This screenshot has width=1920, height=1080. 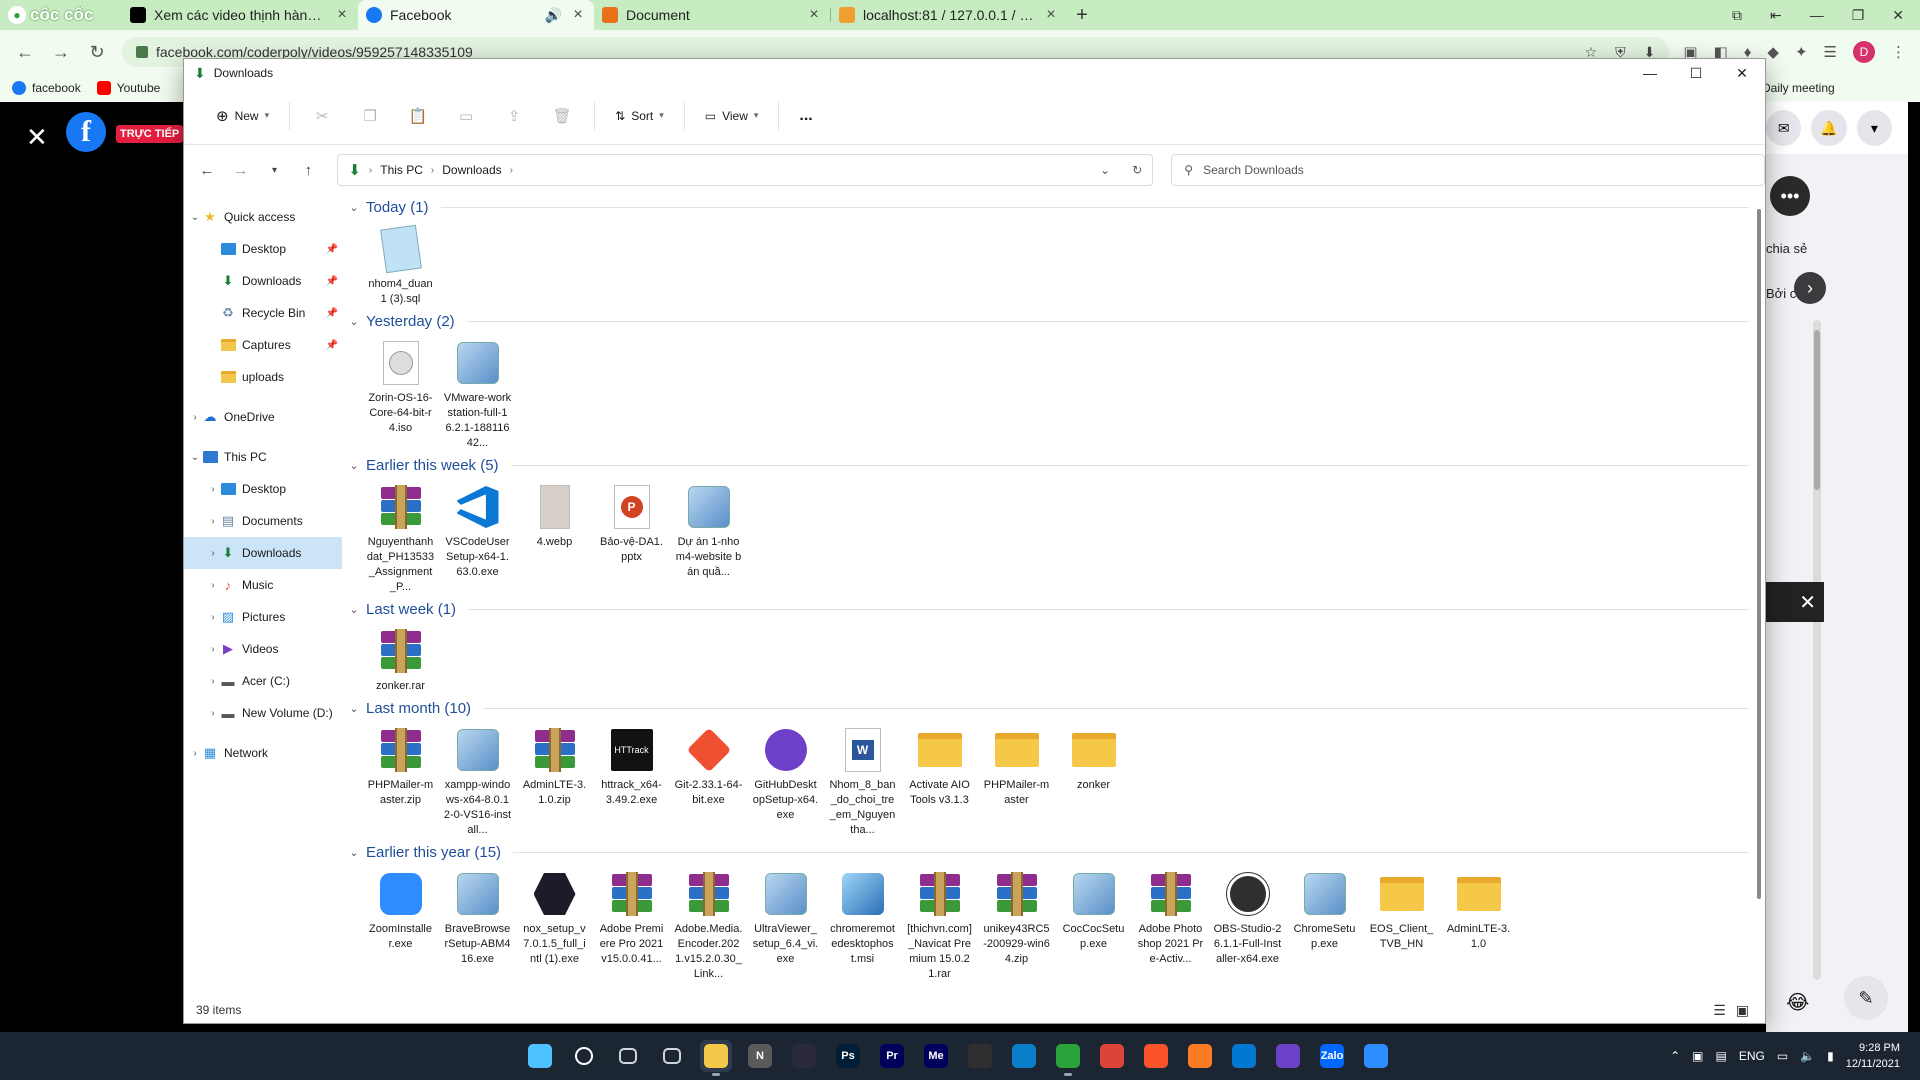 I want to click on playlist-icon: ☰, so click(x=1830, y=52).